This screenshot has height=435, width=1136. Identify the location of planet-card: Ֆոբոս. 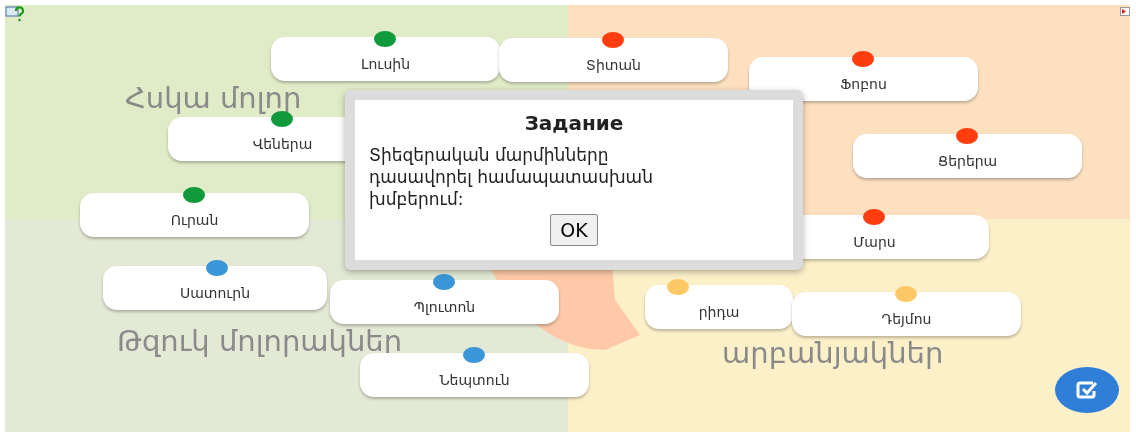
(863, 79).